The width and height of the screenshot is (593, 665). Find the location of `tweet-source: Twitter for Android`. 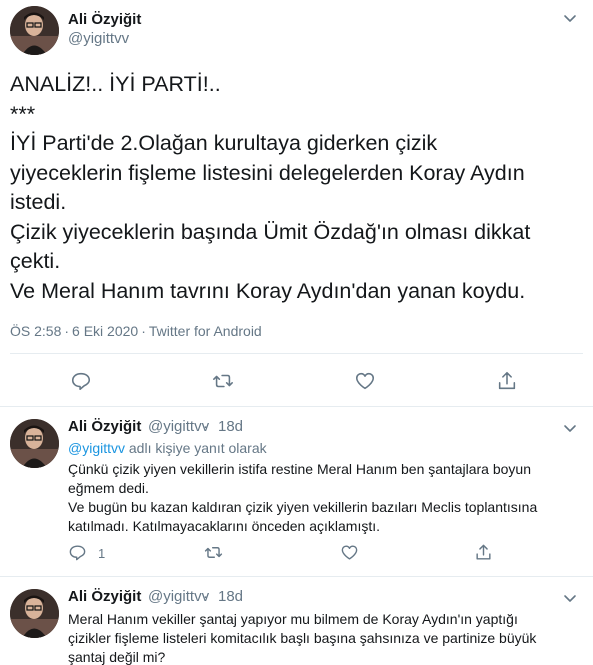

tweet-source: Twitter for Android is located at coordinates (205, 331).